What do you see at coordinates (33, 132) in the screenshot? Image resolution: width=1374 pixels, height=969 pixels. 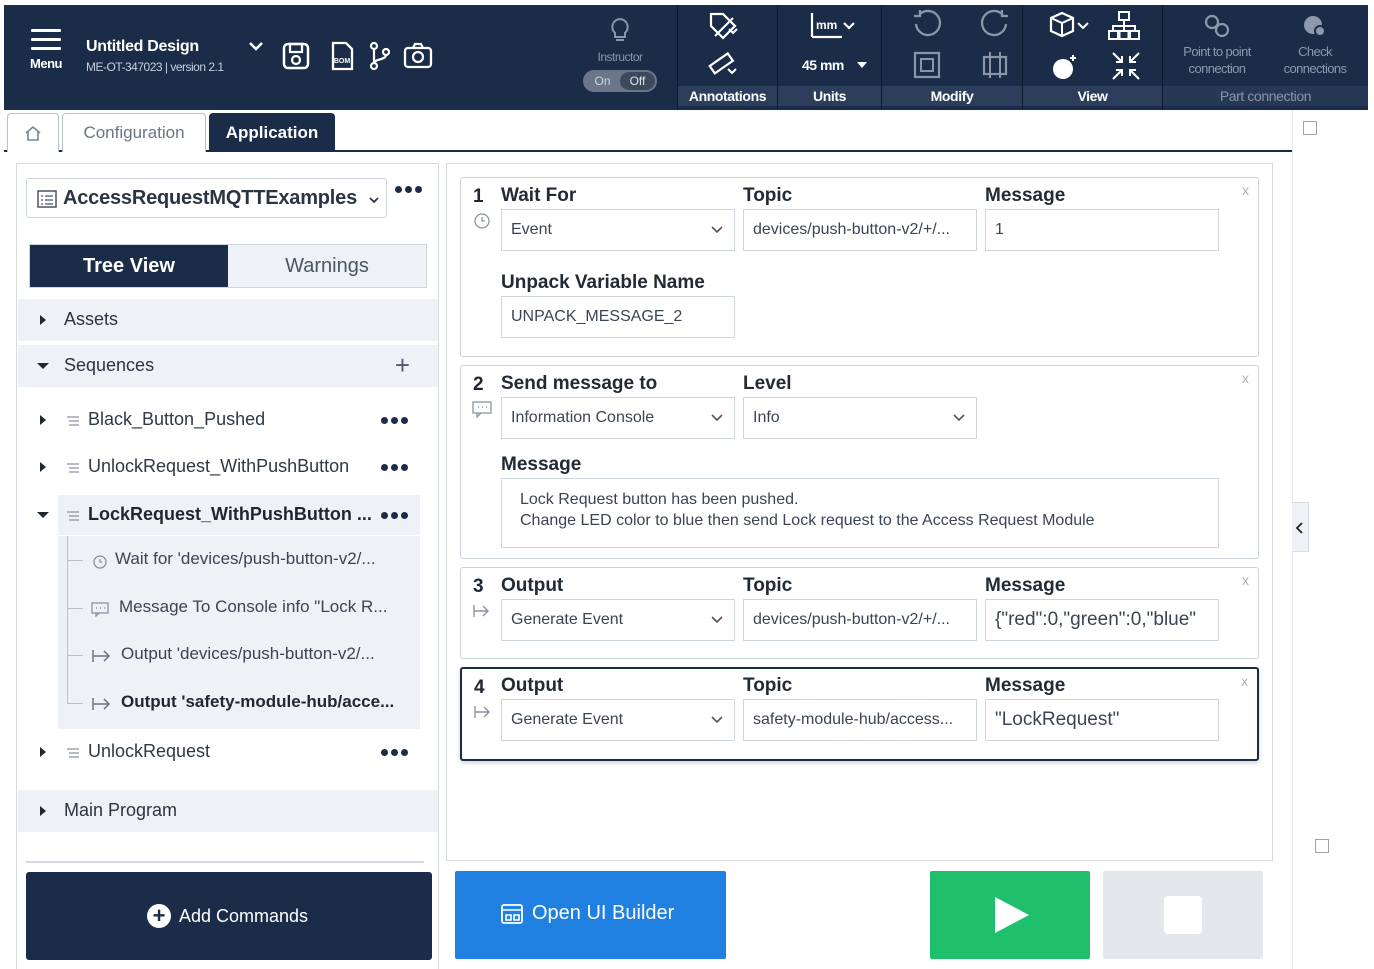 I see `tab-home` at bounding box center [33, 132].